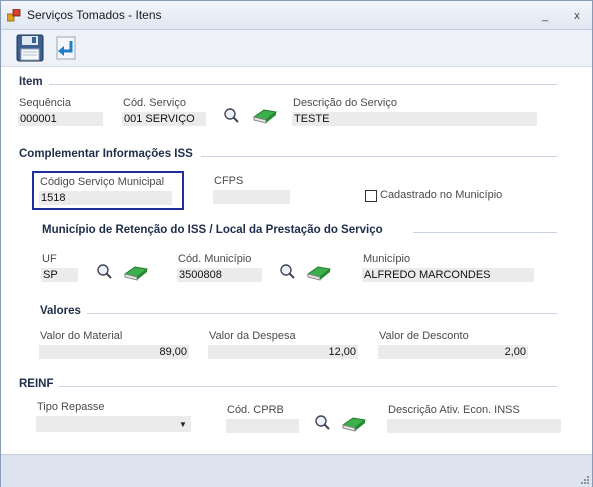  I want to click on municipio-field: ALFREDO MARCONDES, so click(448, 275).